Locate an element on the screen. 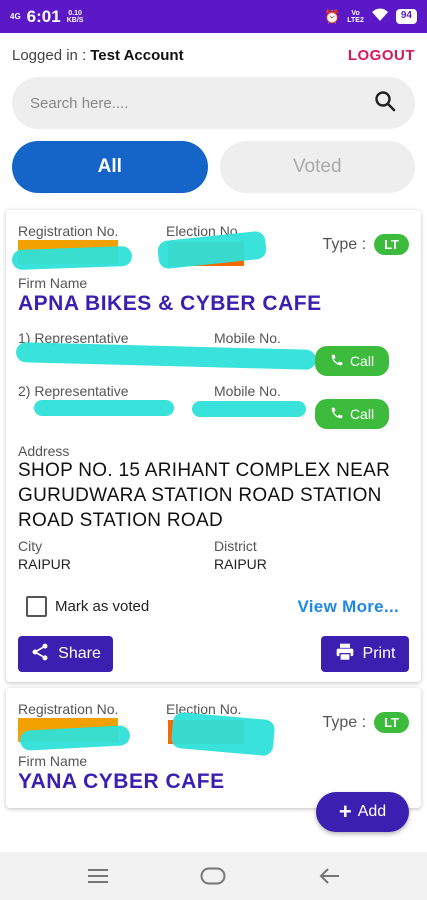  share-icon is located at coordinates (40, 654).